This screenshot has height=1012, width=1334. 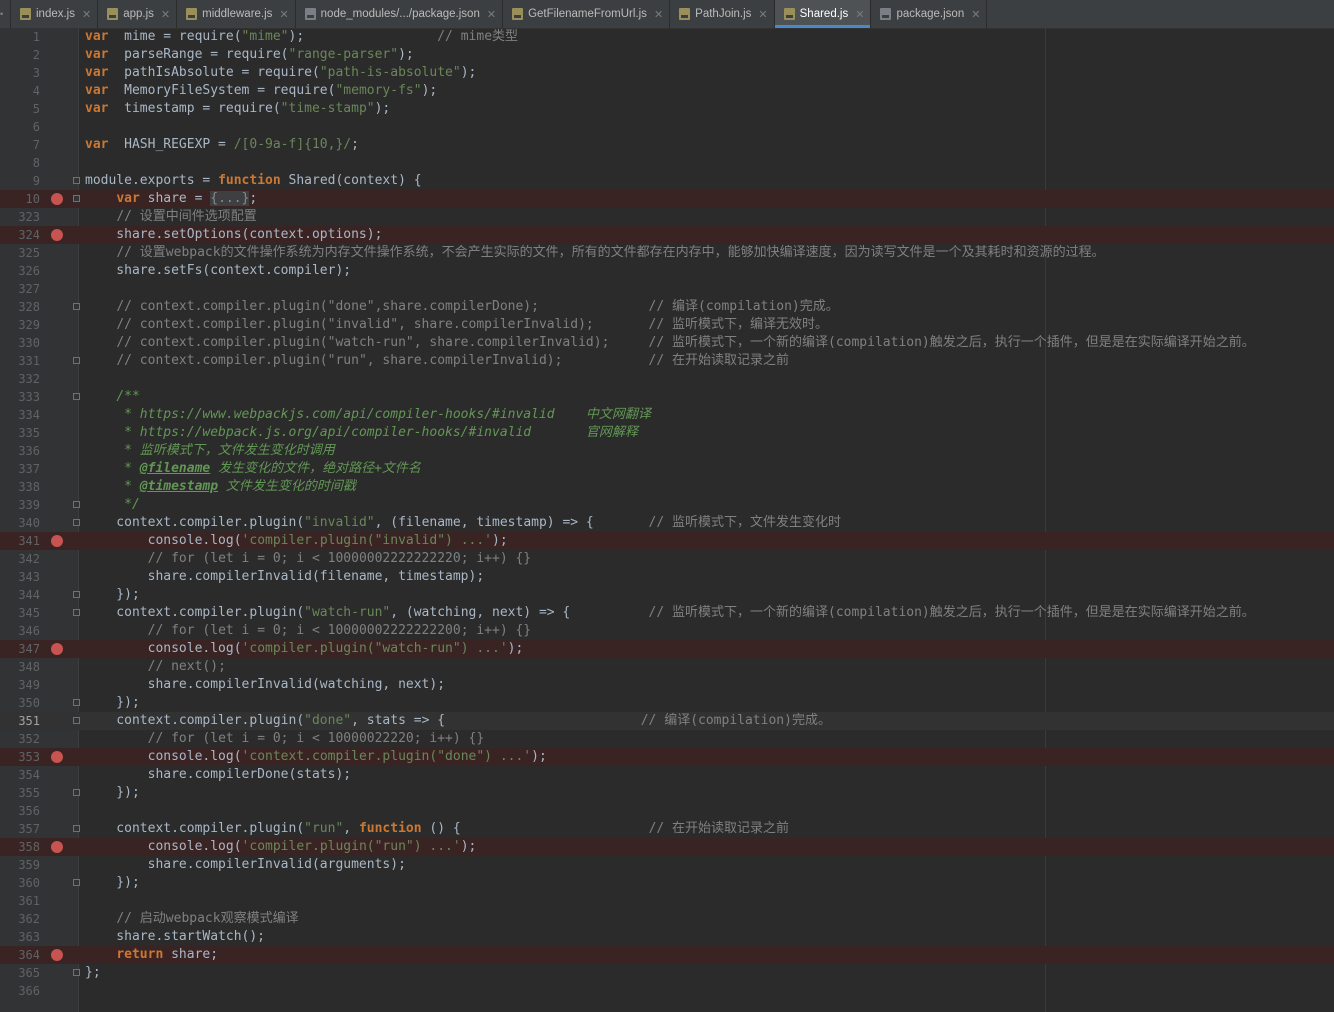 I want to click on code-line: 365};, so click(x=667, y=973).